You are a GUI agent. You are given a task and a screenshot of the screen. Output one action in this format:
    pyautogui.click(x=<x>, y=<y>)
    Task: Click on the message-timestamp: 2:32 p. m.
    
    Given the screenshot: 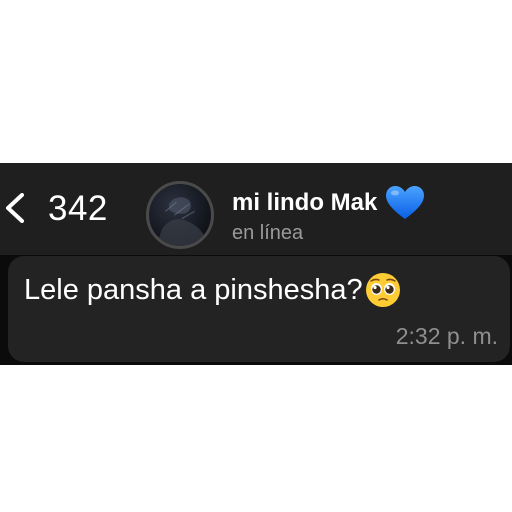 What is the action you would take?
    pyautogui.click(x=446, y=336)
    